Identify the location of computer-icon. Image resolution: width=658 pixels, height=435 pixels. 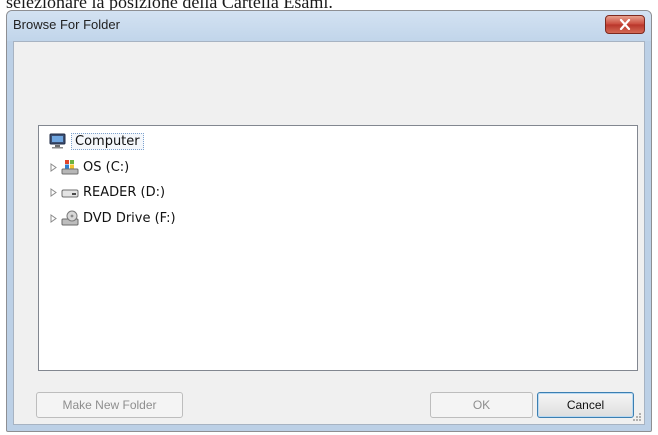
(57, 141).